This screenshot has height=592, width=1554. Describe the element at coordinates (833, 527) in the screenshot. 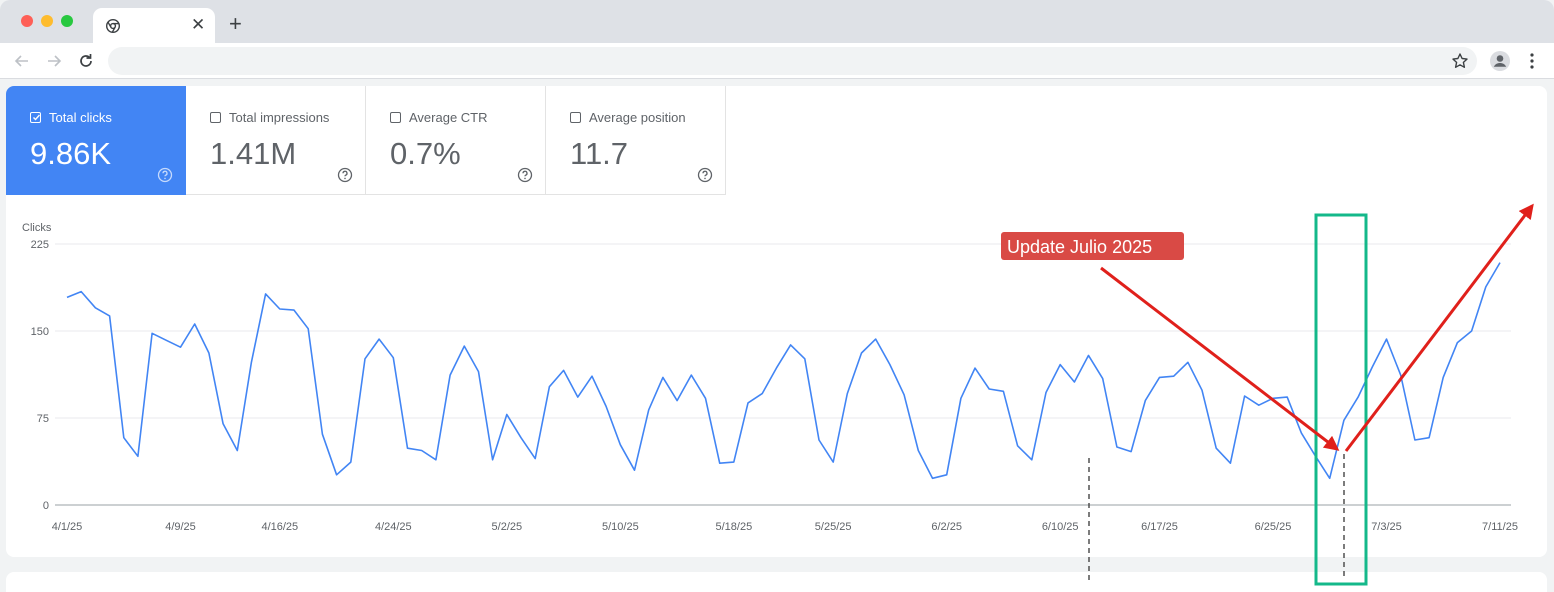

I see `x-tick-label: 5/25/25` at that location.